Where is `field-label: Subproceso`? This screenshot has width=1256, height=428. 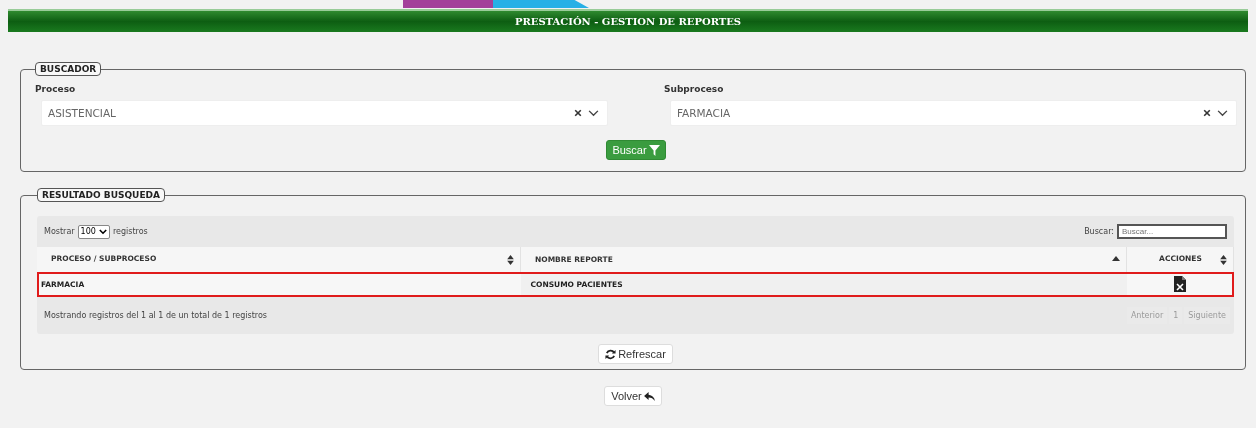
field-label: Subproceso is located at coordinates (694, 89).